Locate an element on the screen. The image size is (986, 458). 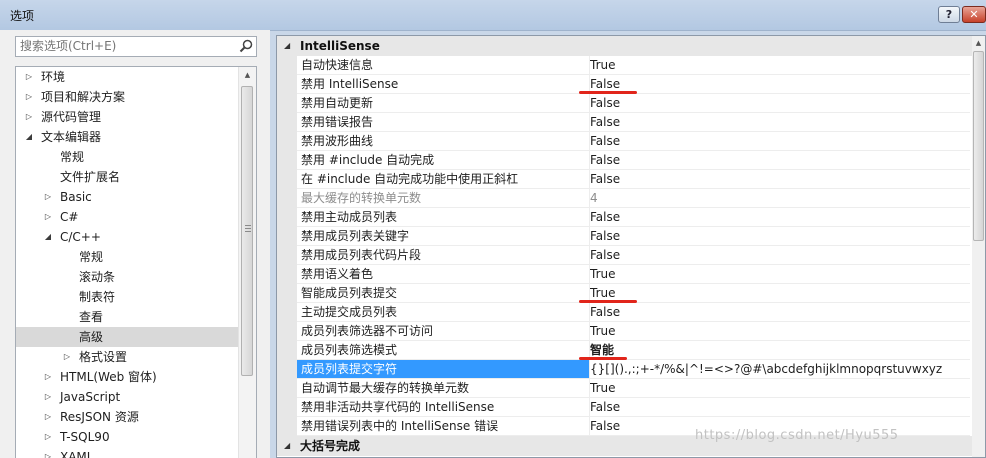
property-row: 自动调节最大缓存的转换单元数 True is located at coordinates (625, 388).